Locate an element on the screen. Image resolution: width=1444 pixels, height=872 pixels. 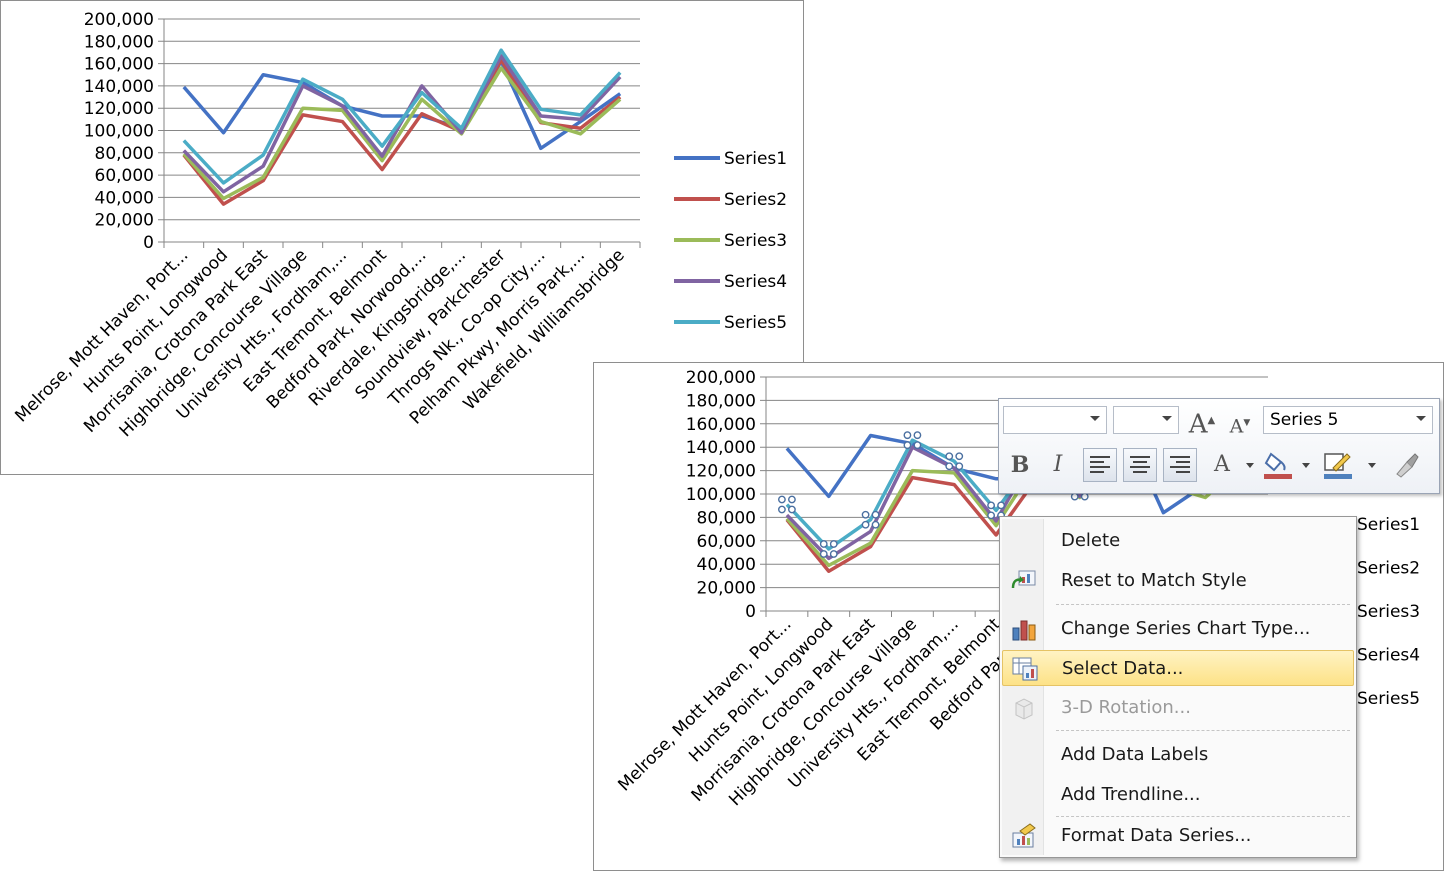
align-center-icon is located at coordinates (1140, 464).